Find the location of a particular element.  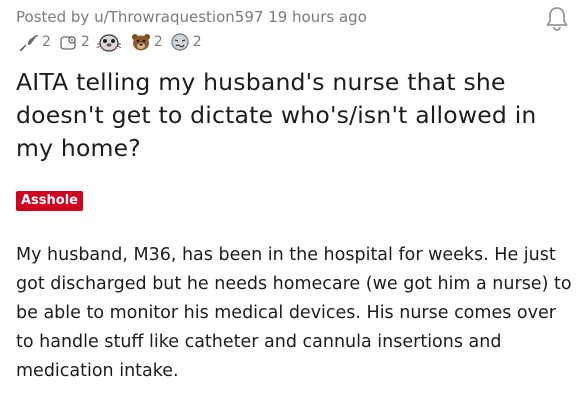

bear-icon is located at coordinates (141, 42).